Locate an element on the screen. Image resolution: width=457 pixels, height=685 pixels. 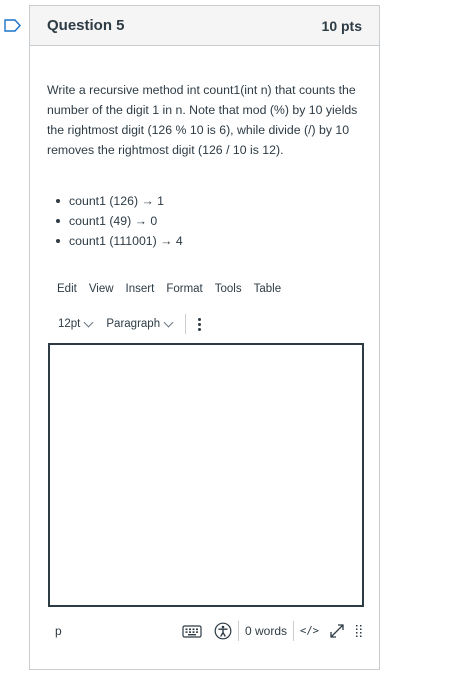
editor-menubar: Edit View Insert Format Tools Table is located at coordinates (169, 289).